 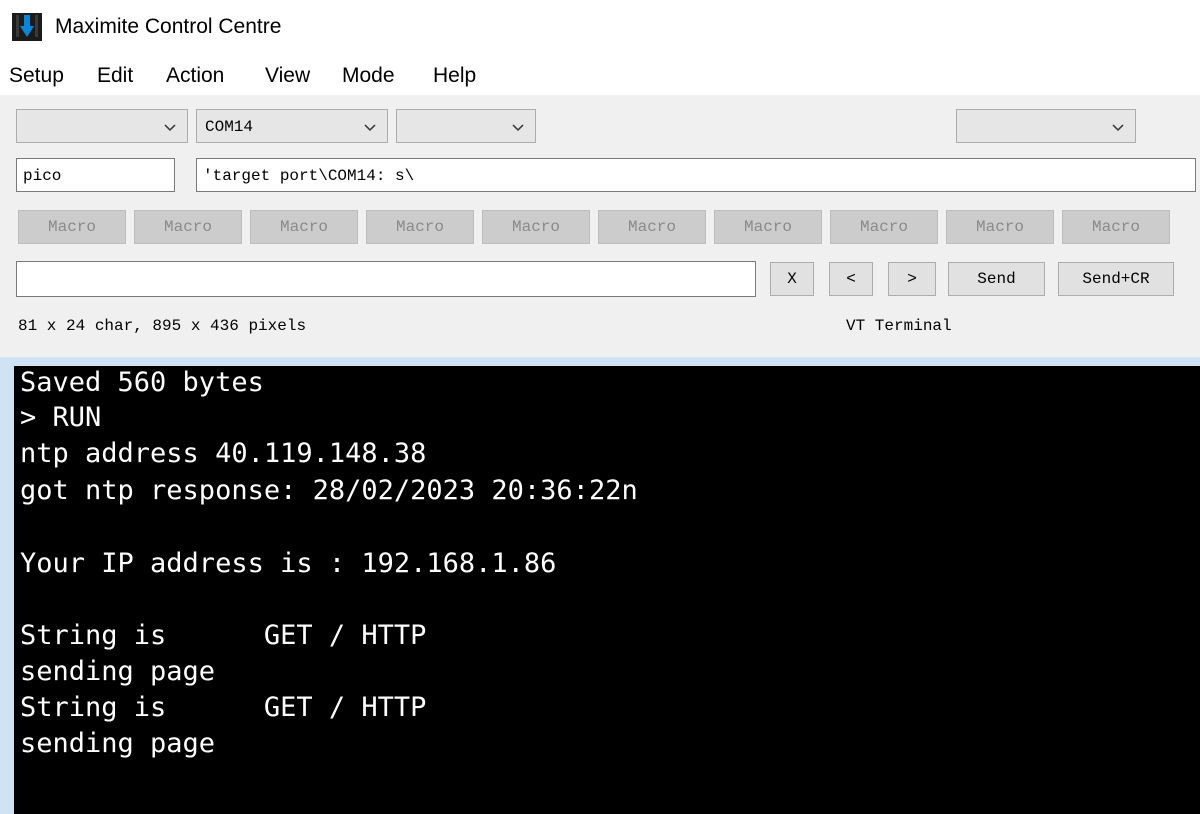 I want to click on send-cr-button: Send+CR, so click(x=1116, y=279).